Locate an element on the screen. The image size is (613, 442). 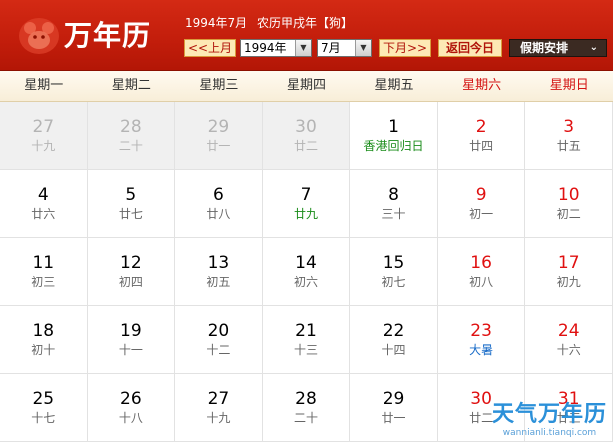
lunar-date: 十六 is located at coordinates (568, 350).